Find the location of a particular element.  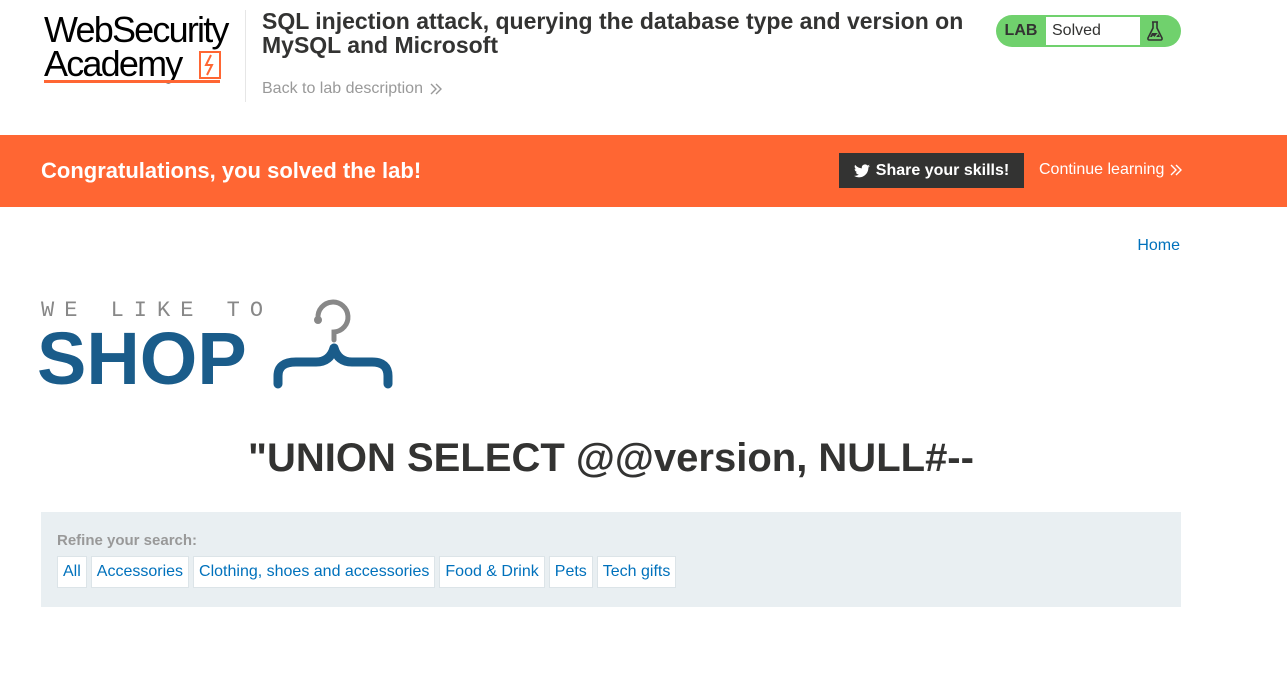

filter-tech-gifts: Tech gifts is located at coordinates (636, 572).